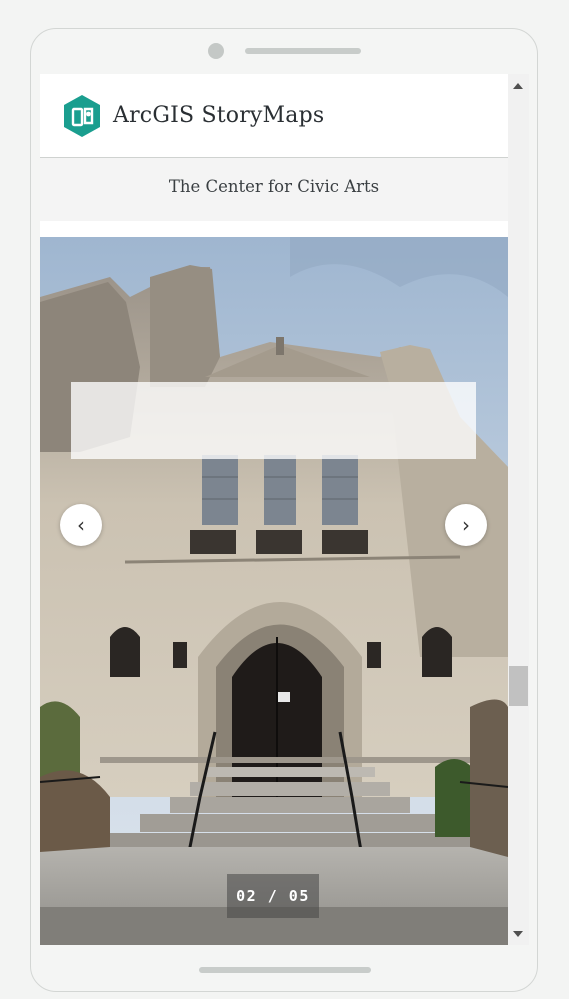 Image resolution: width=569 pixels, height=999 pixels. What do you see at coordinates (518, 86) in the screenshot?
I see `scroll-up-arrow-icon` at bounding box center [518, 86].